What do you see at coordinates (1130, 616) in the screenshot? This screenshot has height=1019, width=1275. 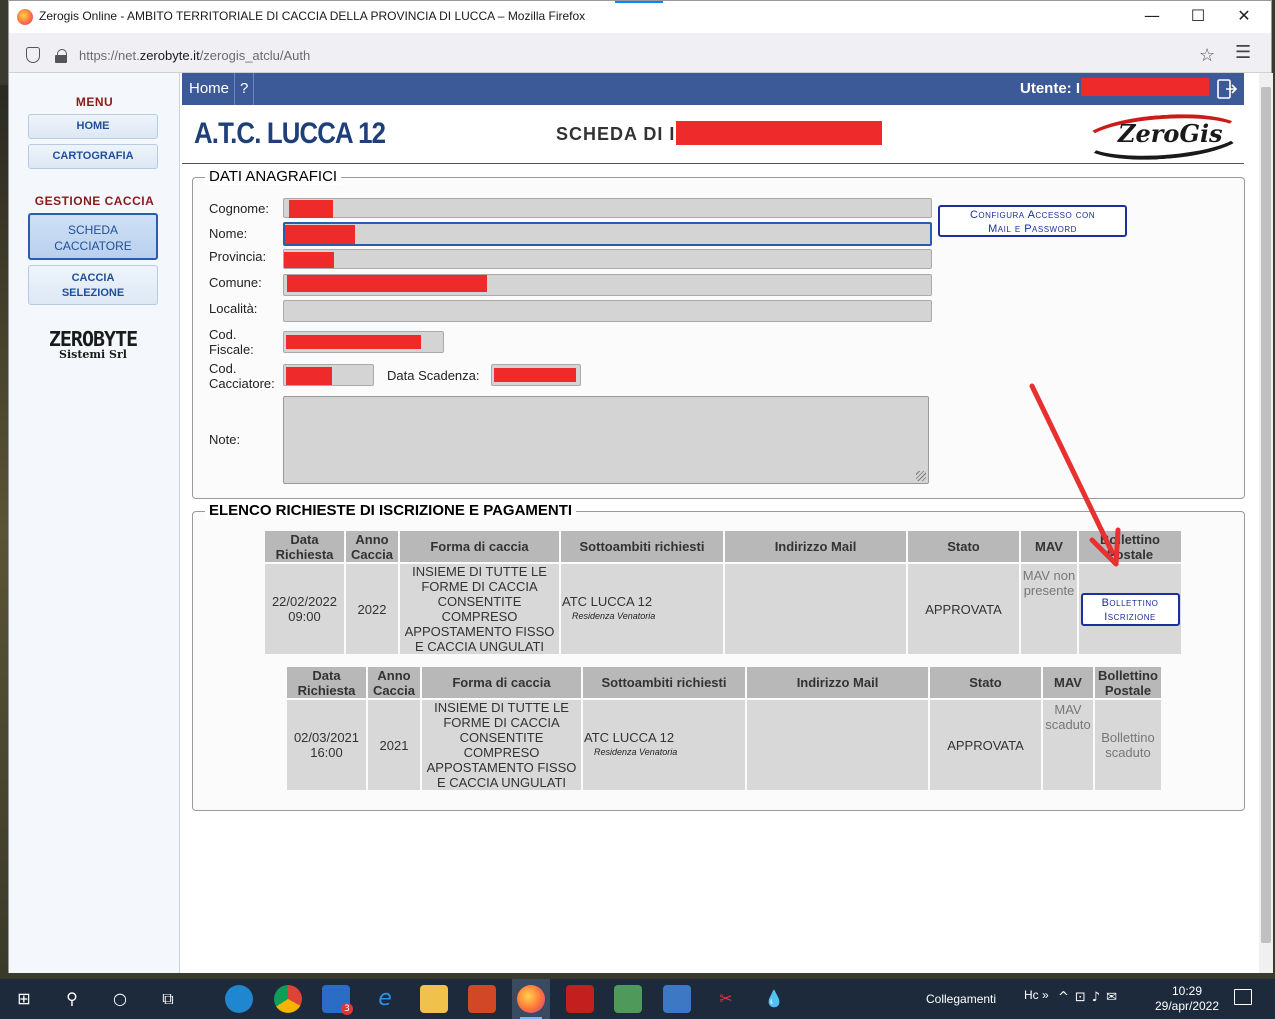 I see `bollettino-button-label: Iscrizione` at bounding box center [1130, 616].